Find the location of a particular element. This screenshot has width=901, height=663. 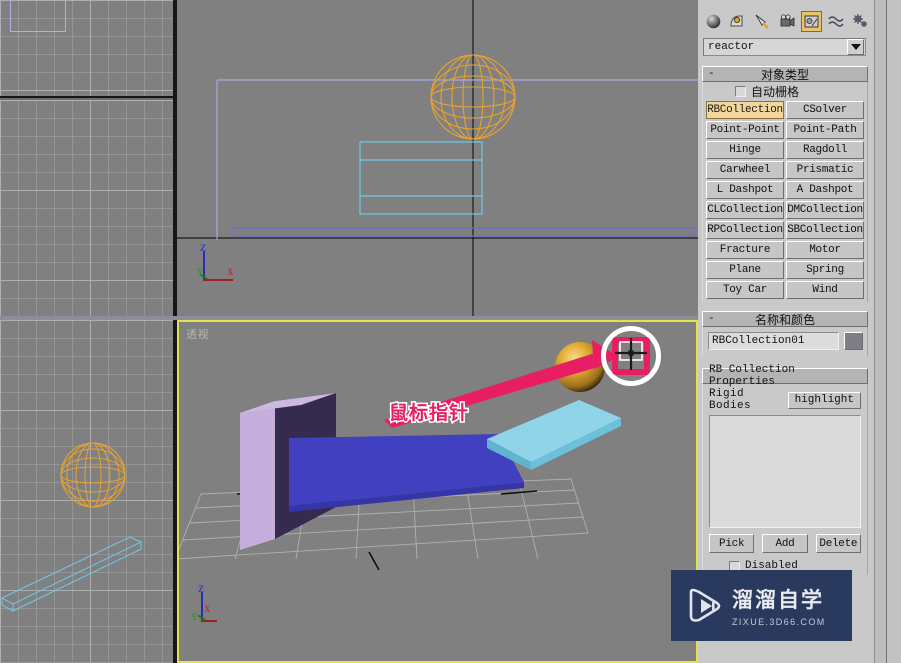

command-panel-tabs is located at coordinates (787, 21).